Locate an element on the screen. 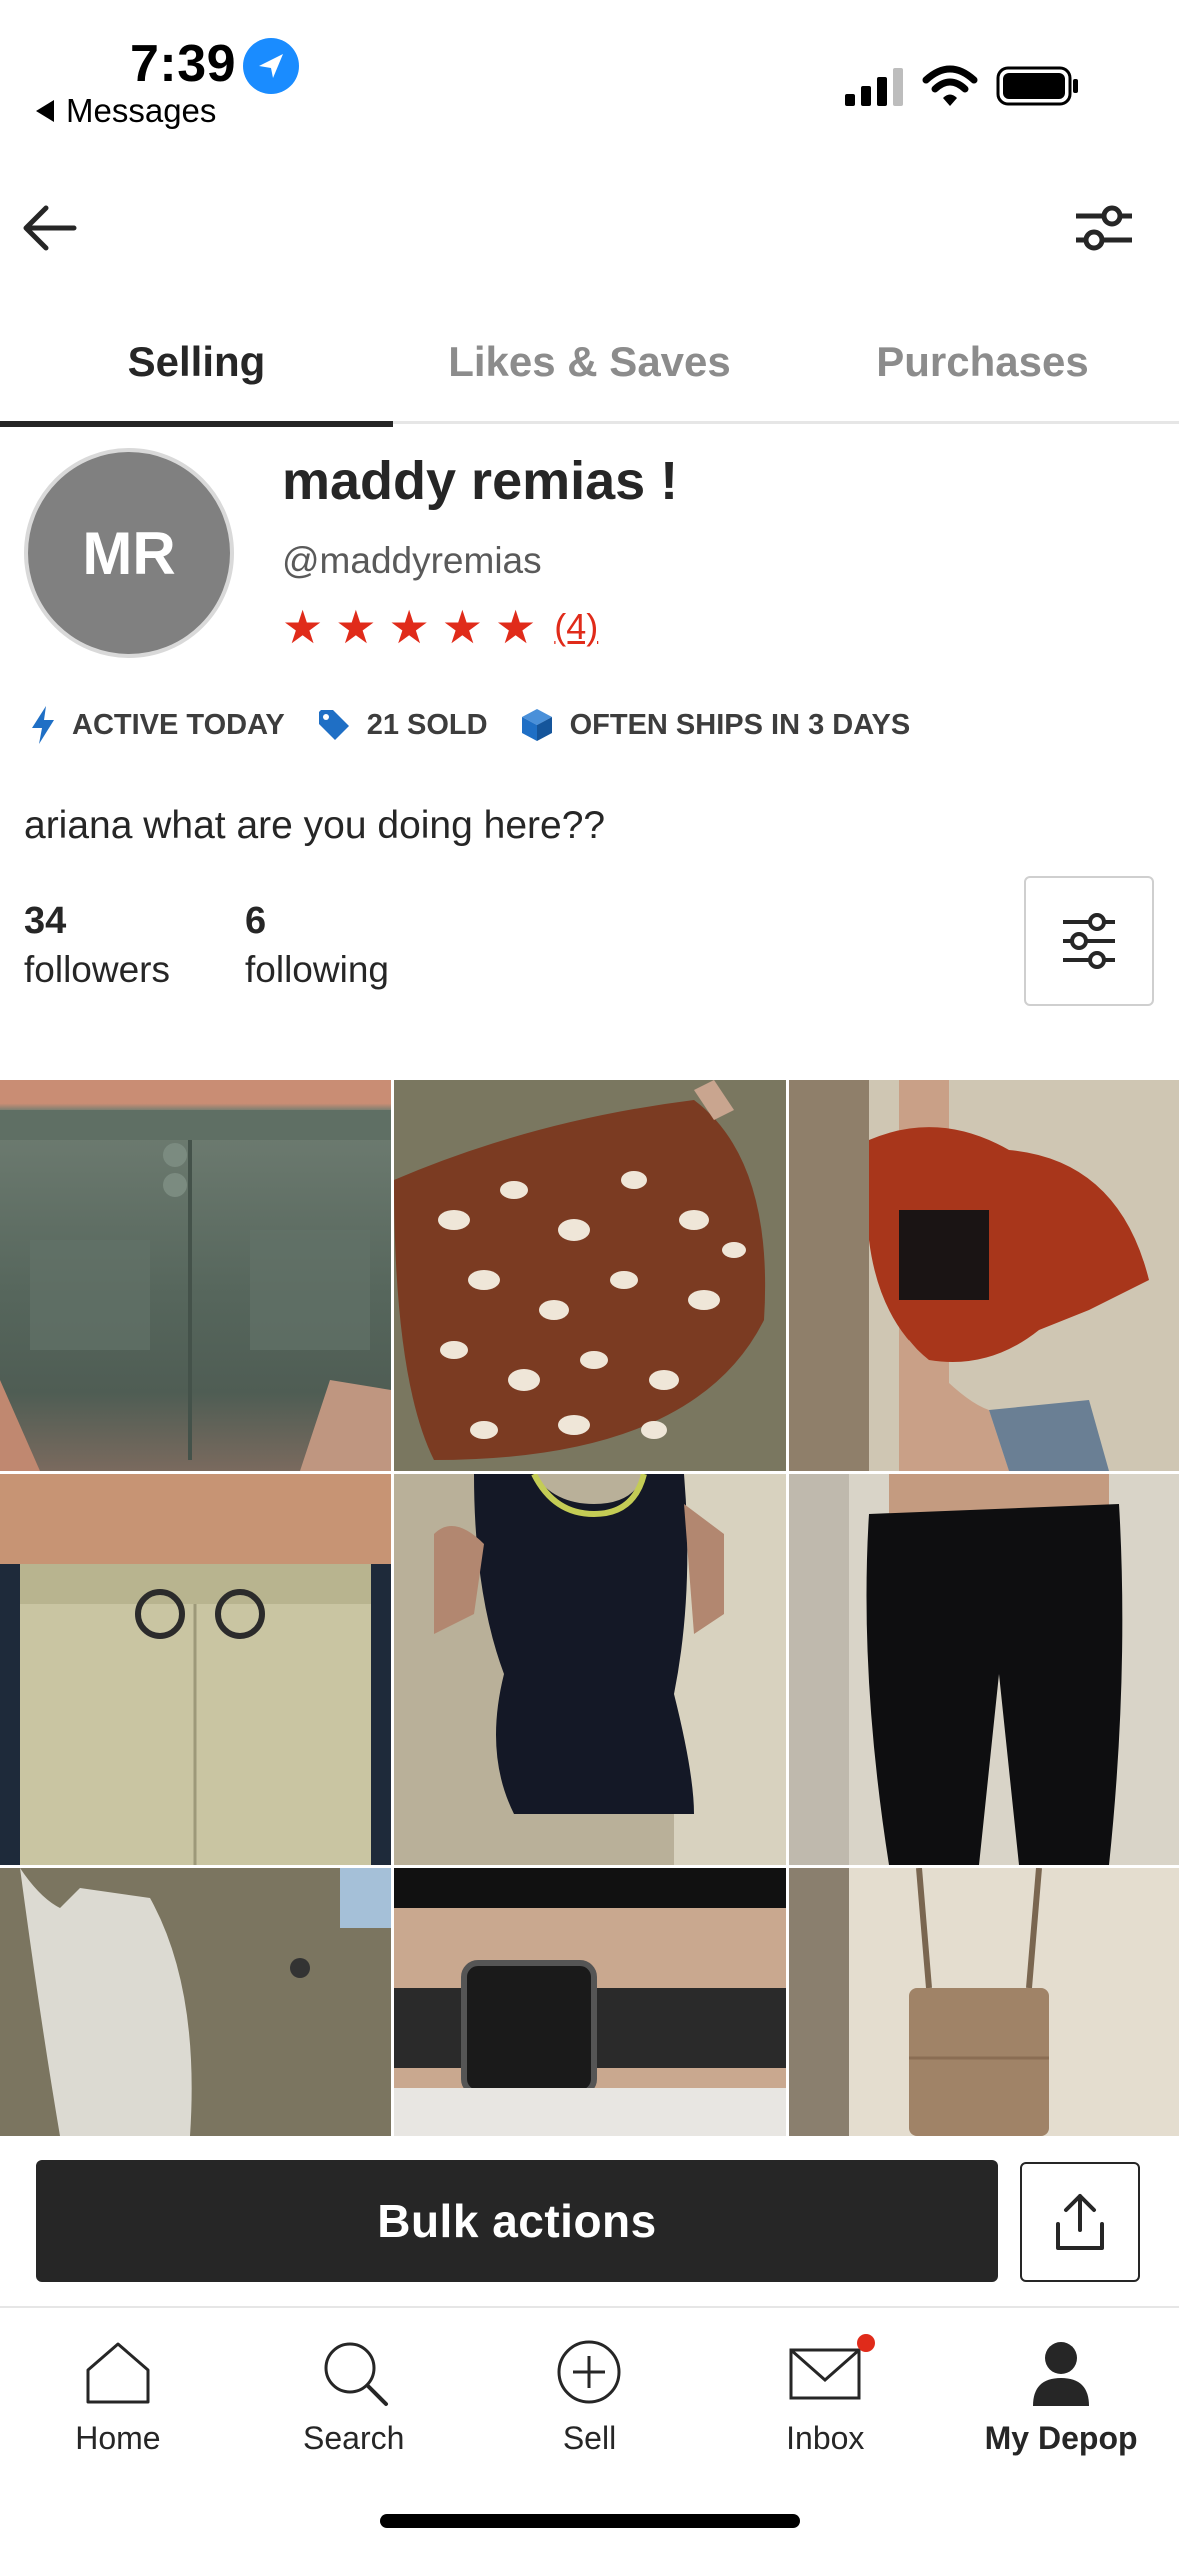 This screenshot has height=2556, width=1179. followers-label: followers is located at coordinates (97, 969).